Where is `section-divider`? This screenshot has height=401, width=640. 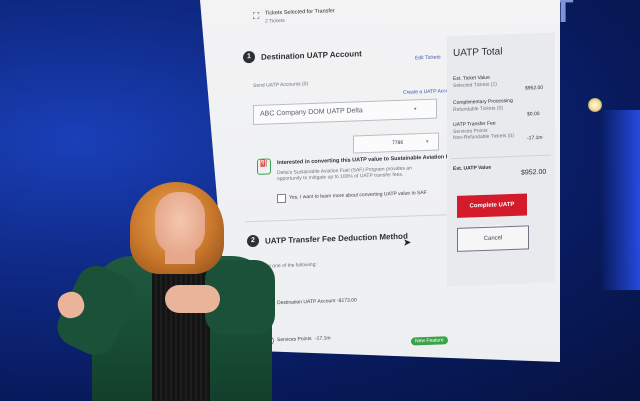
section-divider is located at coordinates (350, 218).